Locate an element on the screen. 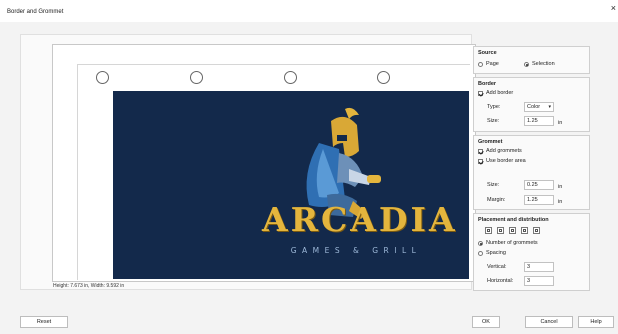  help-button: Help is located at coordinates (596, 322).